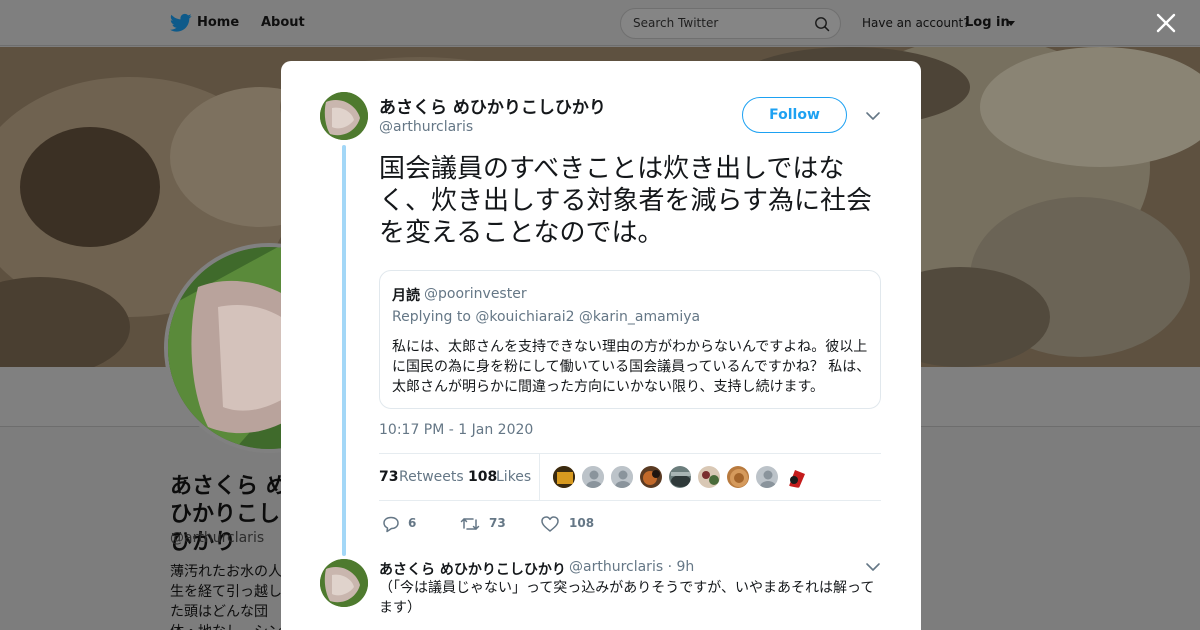  Describe the element at coordinates (987, 22) in the screenshot. I see `login-link: Log in` at that location.